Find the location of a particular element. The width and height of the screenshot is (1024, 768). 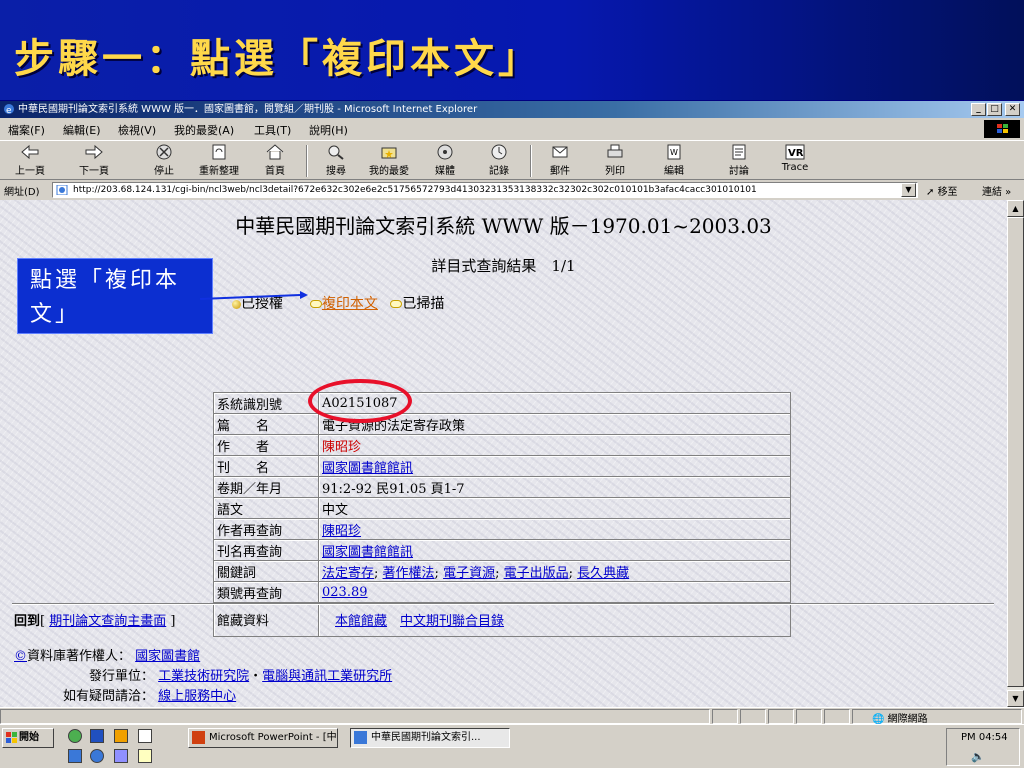

keyword-link: 著作權法 is located at coordinates (409, 573).